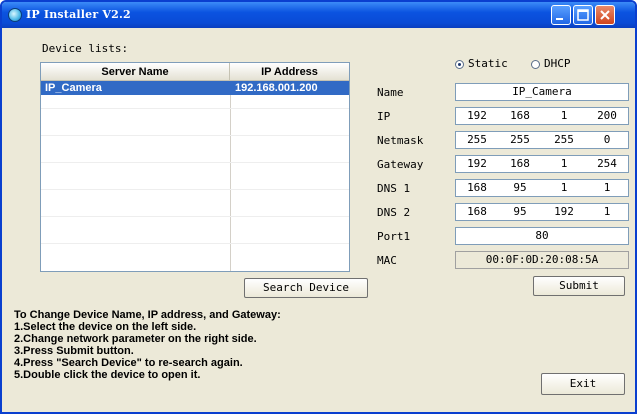 The height and width of the screenshot is (414, 637). I want to click on title-bar: IP Installer V2.2, so click(318, 15).